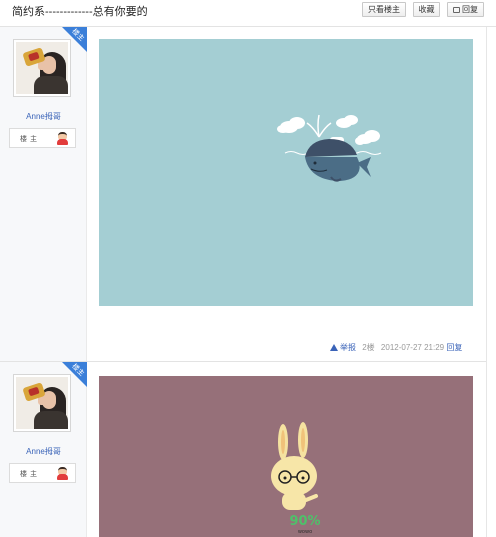  Describe the element at coordinates (348, 347) in the screenshot. I see `report-link: 举报` at that location.